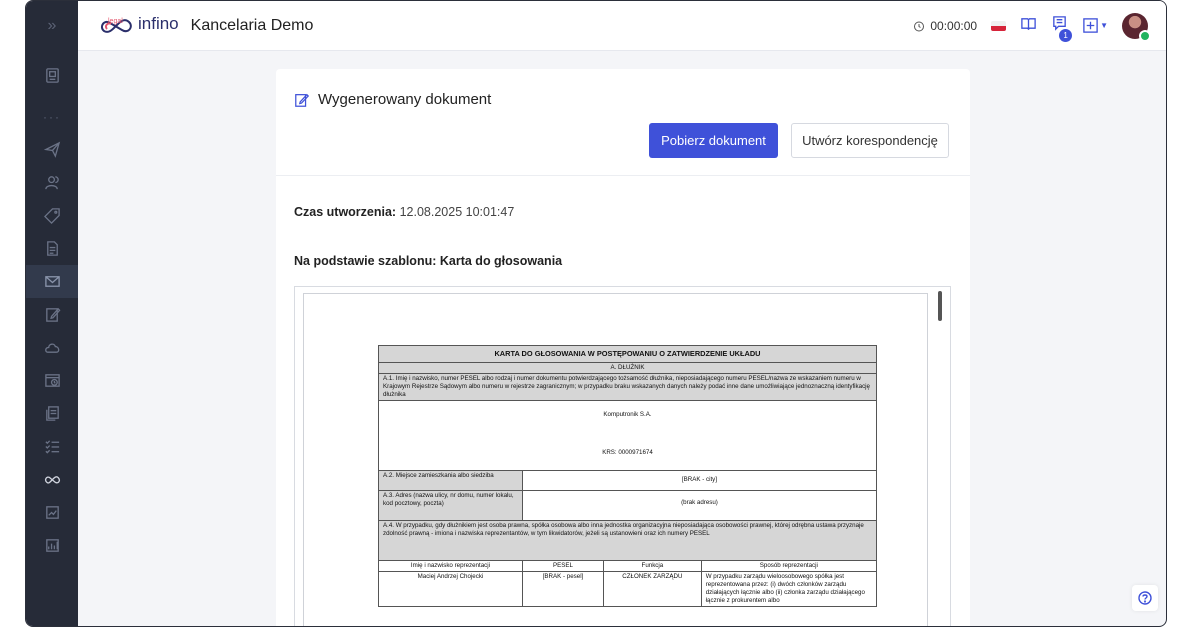 Image resolution: width=1200 pixels, height=627 pixels. What do you see at coordinates (940, 306) in the screenshot?
I see `preview-scrollbar` at bounding box center [940, 306].